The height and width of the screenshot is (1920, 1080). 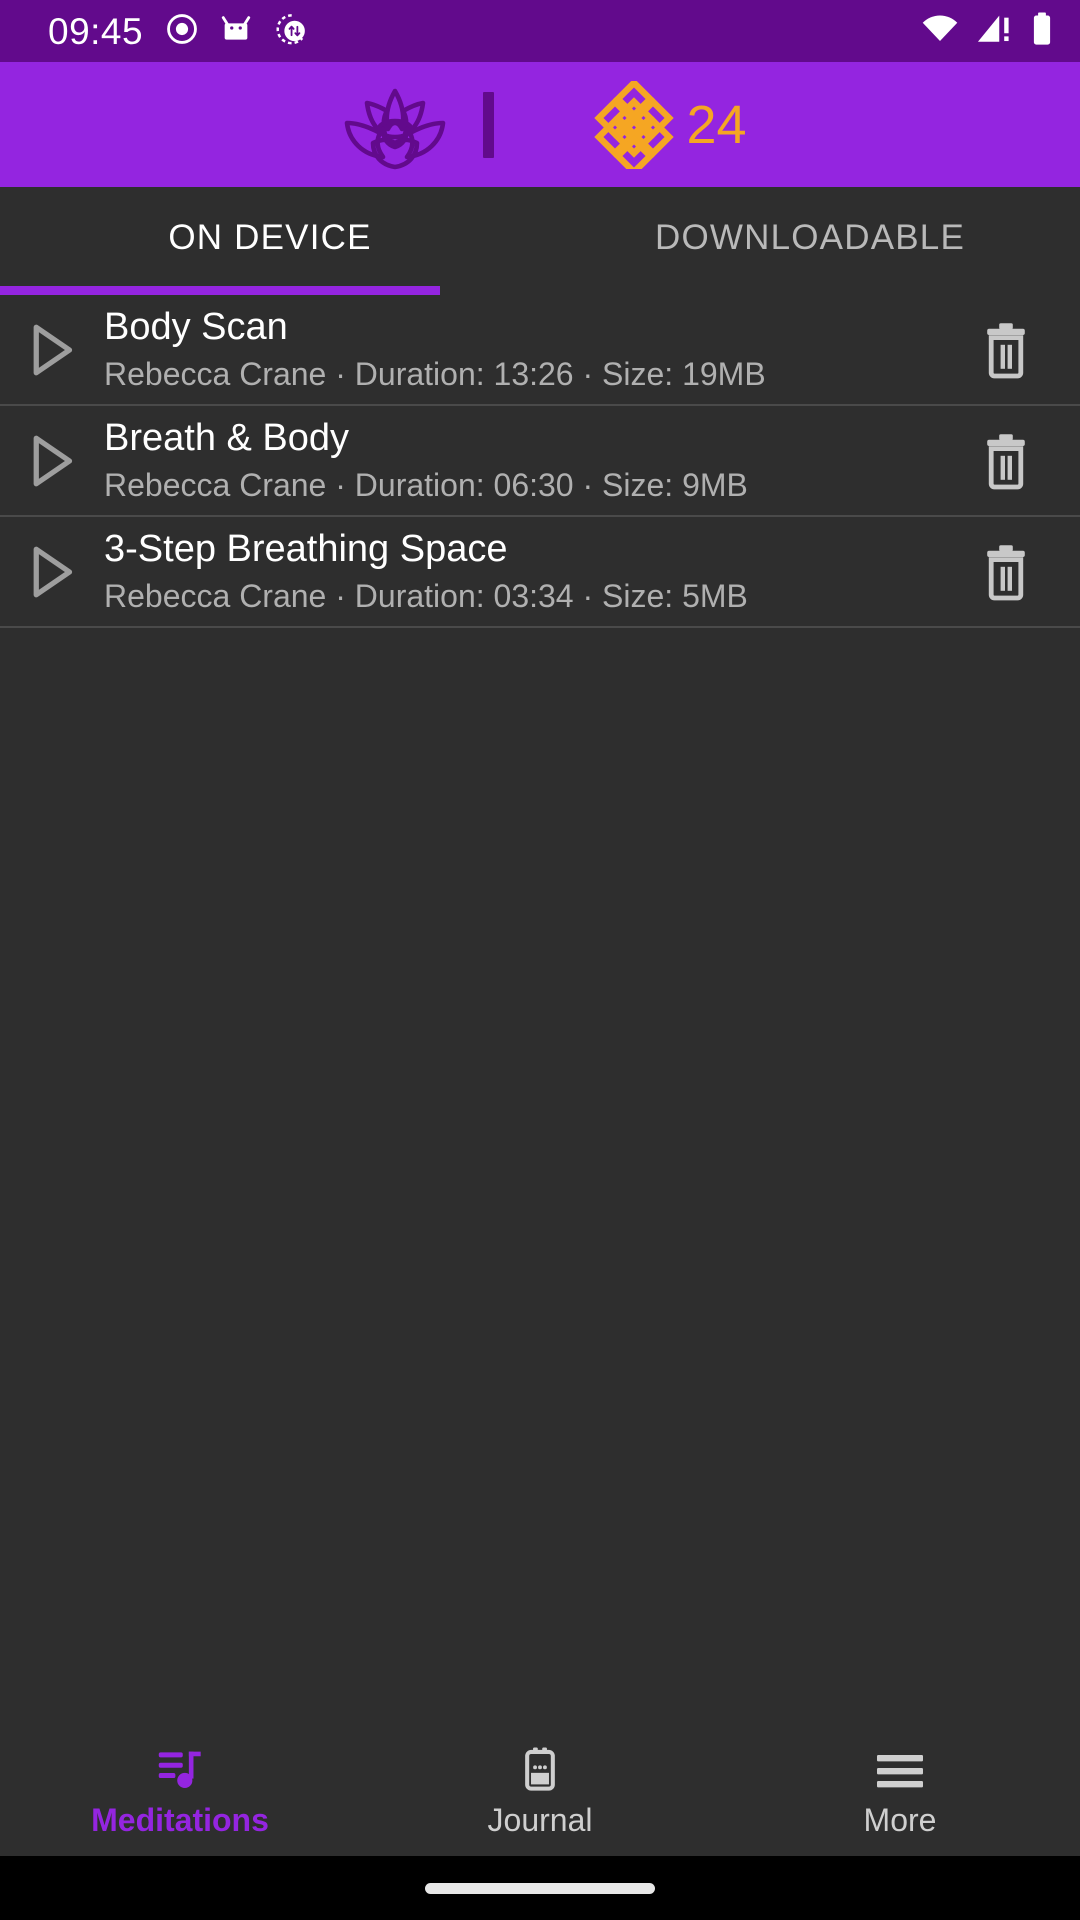 I want to click on tab-bar: ON DEVICE DOWNLOADABLE, so click(x=540, y=241).